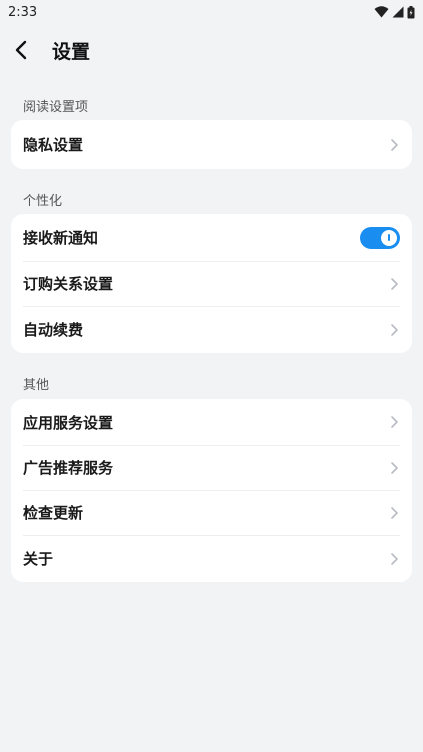 This screenshot has height=752, width=423. What do you see at coordinates (398, 12) in the screenshot?
I see `signal-icon` at bounding box center [398, 12].